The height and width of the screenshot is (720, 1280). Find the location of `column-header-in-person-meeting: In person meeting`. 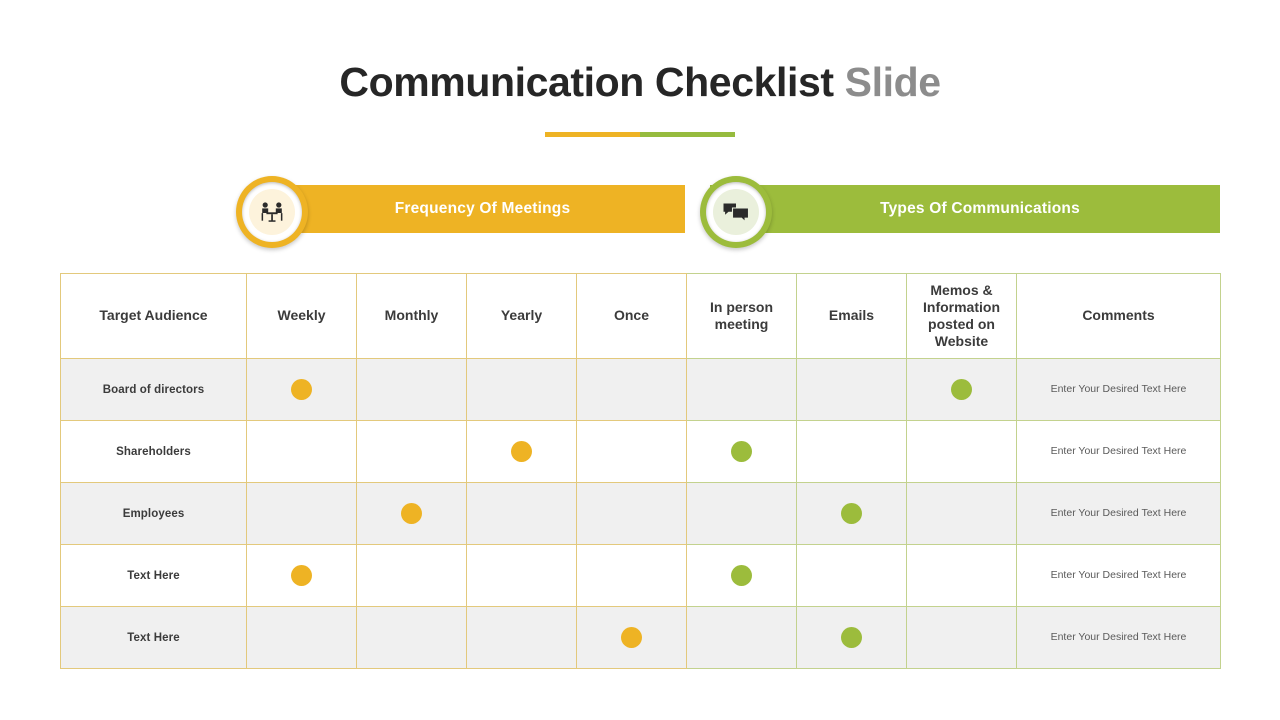

column-header-in-person-meeting: In person meeting is located at coordinates (741, 316).